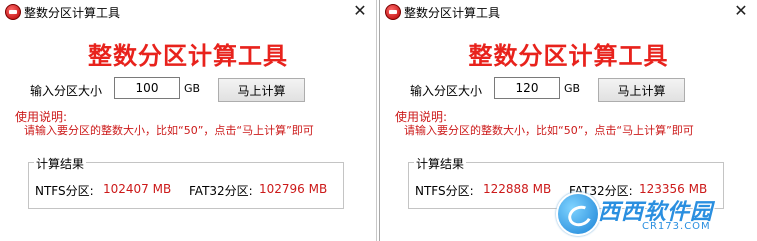  Describe the element at coordinates (517, 189) in the screenshot. I see `ntfs-value: 122888 MB` at that location.